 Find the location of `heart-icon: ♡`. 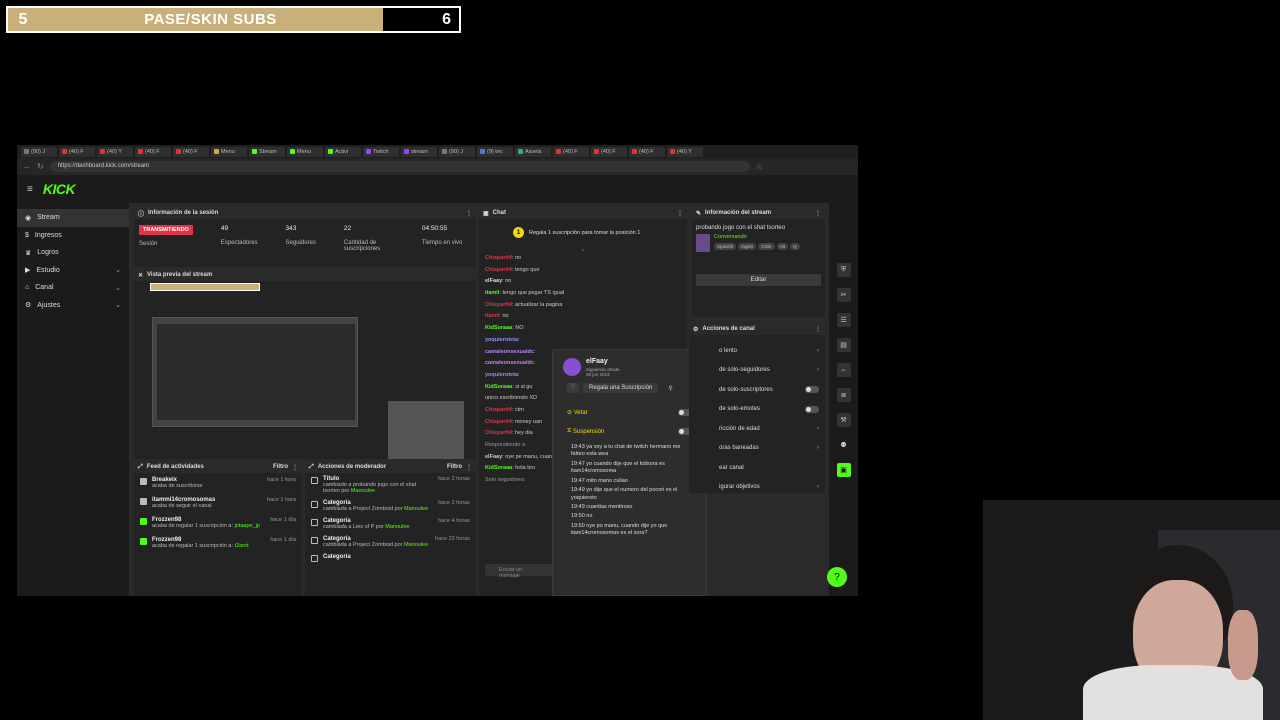

heart-icon: ♡ is located at coordinates (573, 388).